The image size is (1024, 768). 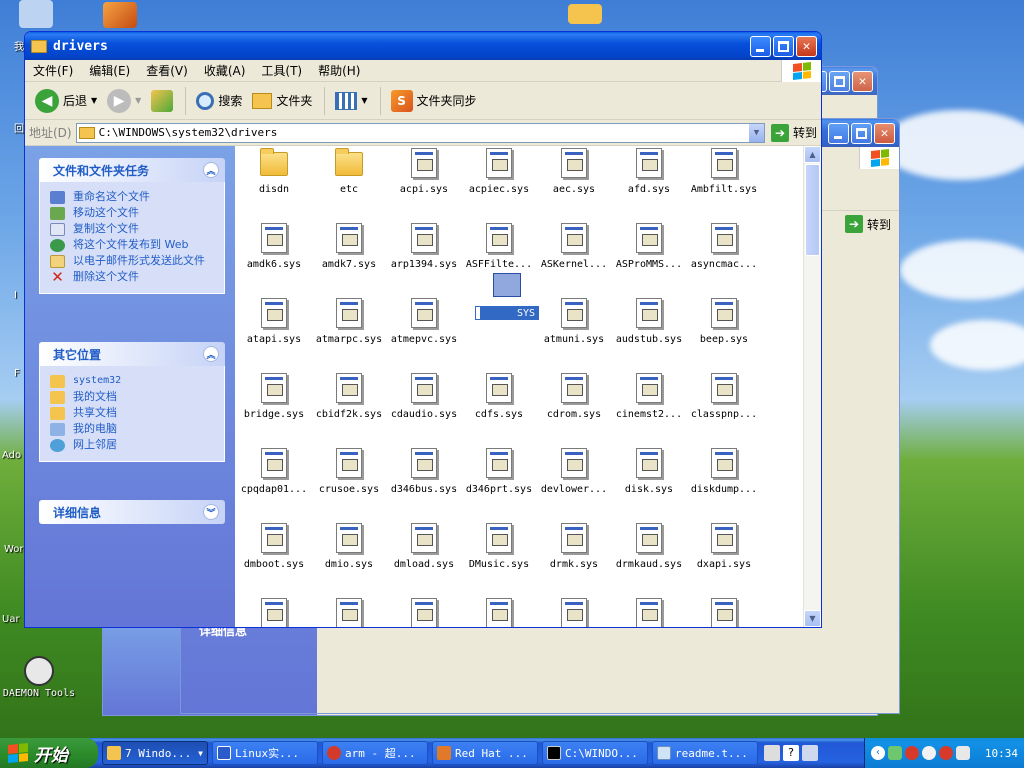 What do you see at coordinates (574, 396) in the screenshot?
I see `file-item: cdrom.sys` at bounding box center [574, 396].